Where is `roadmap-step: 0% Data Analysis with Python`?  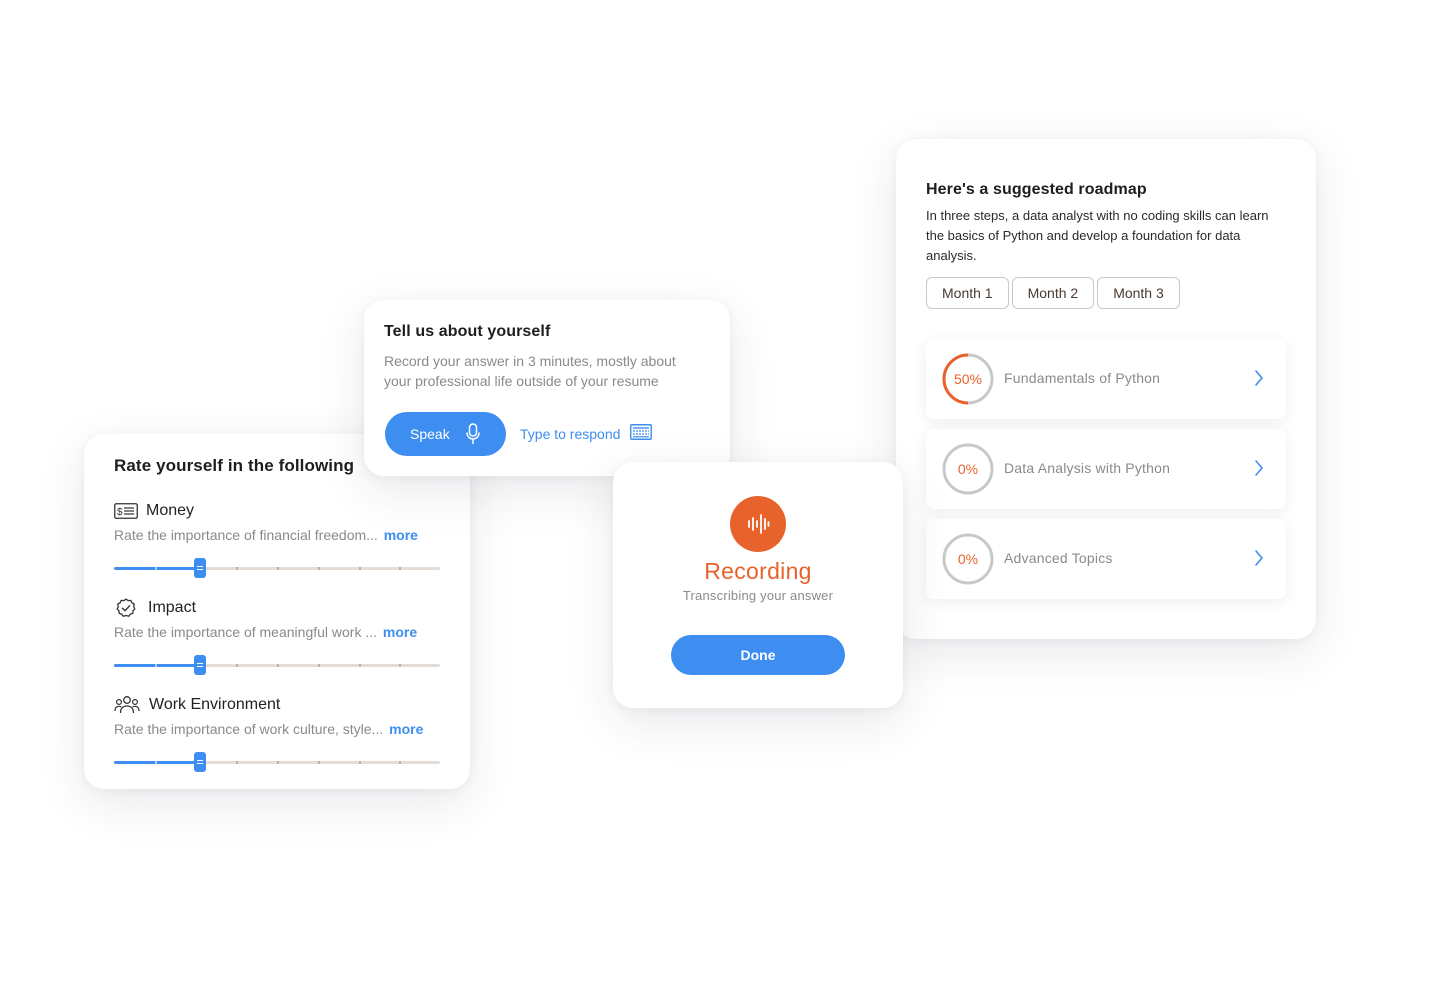 roadmap-step: 0% Data Analysis with Python is located at coordinates (1106, 469).